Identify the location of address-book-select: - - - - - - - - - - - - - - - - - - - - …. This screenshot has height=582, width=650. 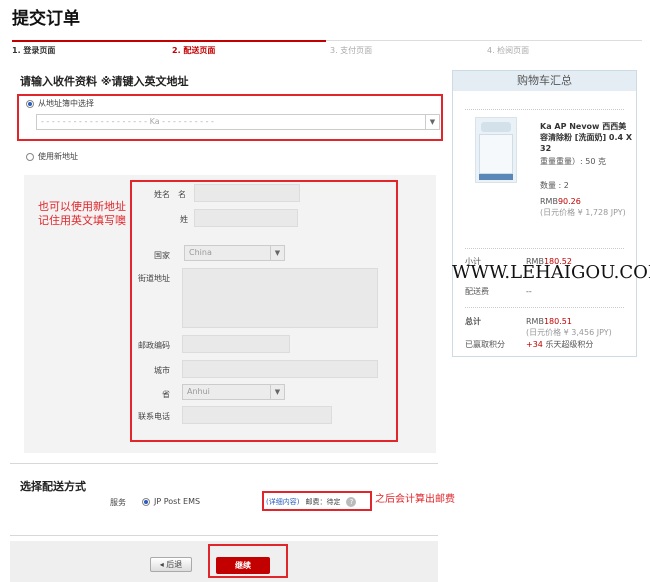
(238, 122).